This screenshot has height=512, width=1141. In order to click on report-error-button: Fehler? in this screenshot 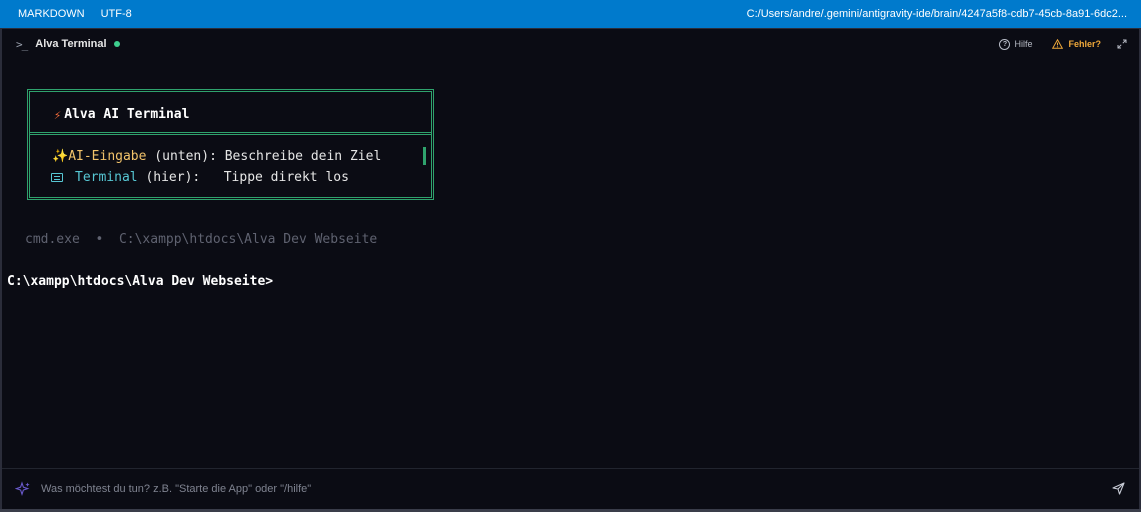, I will do `click(1076, 44)`.